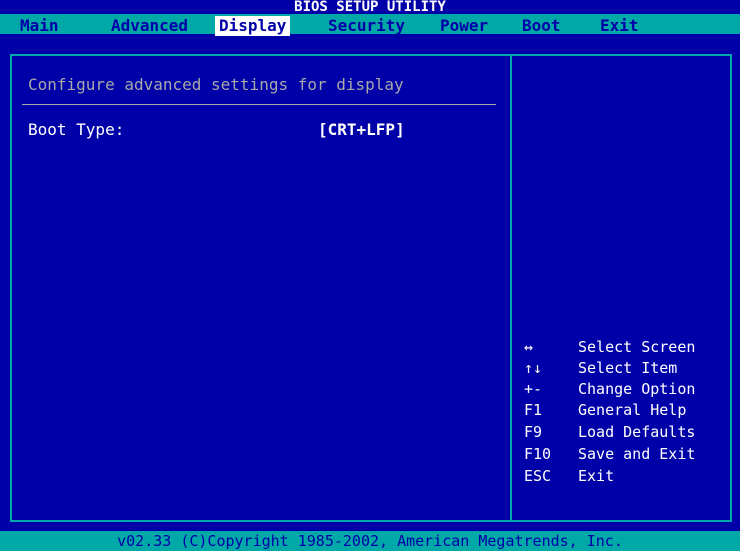 This screenshot has width=740, height=551. What do you see at coordinates (538, 454) in the screenshot?
I see `f10-key: F10` at bounding box center [538, 454].